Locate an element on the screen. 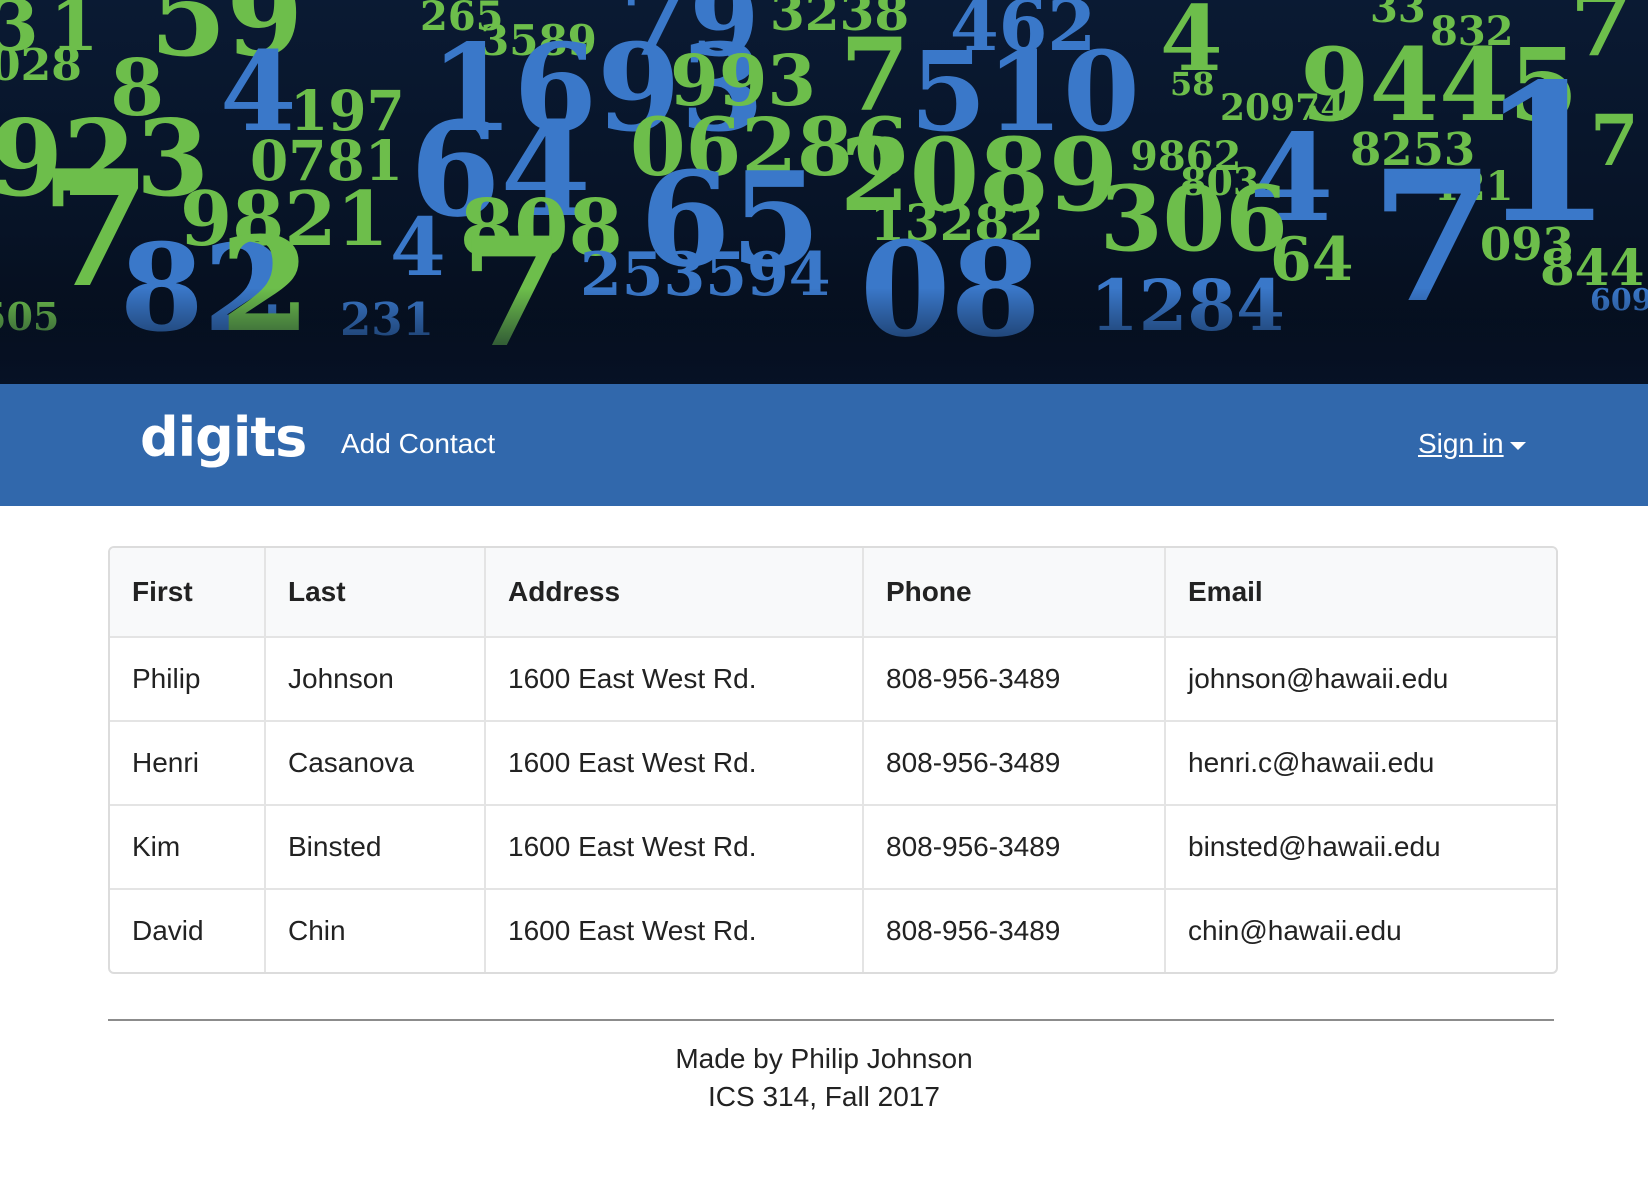  cell-first: David is located at coordinates (188, 930).